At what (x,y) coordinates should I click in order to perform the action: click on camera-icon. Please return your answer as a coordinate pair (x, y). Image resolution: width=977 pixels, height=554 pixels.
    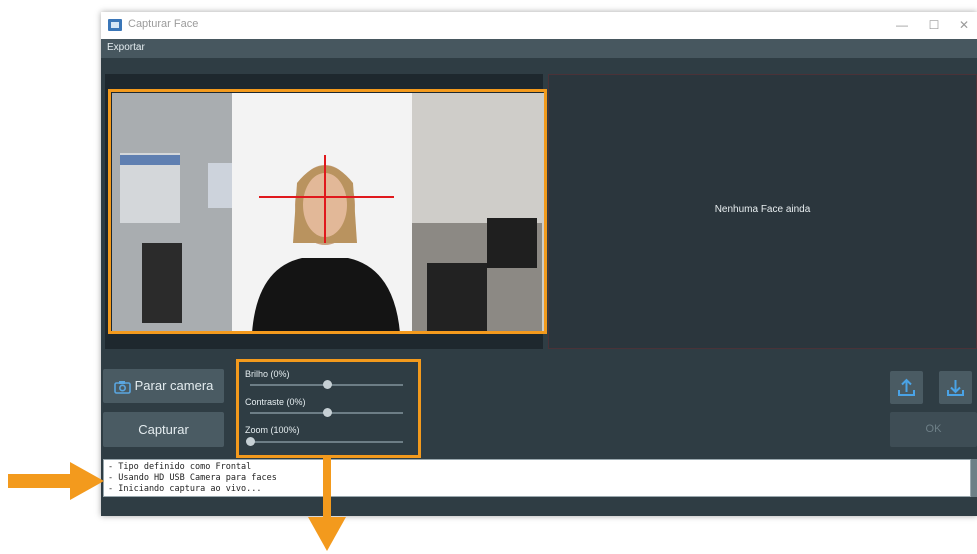
    Looking at the image, I should click on (122, 387).